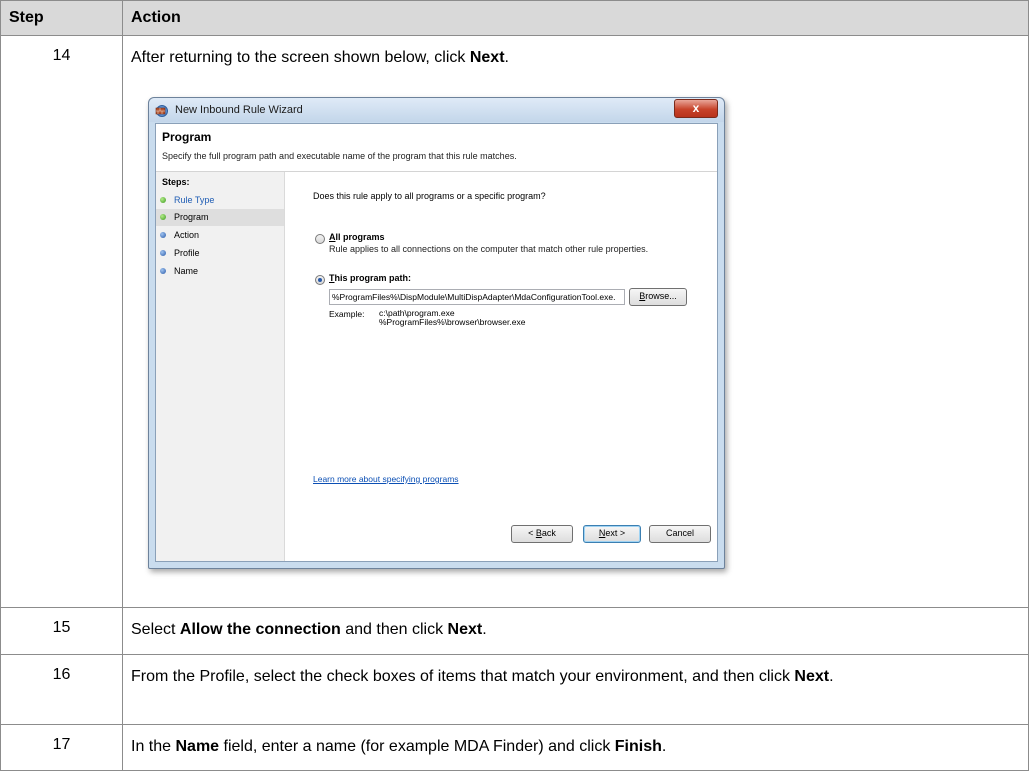  I want to click on step-item-rule-type: Rule Type, so click(220, 200).